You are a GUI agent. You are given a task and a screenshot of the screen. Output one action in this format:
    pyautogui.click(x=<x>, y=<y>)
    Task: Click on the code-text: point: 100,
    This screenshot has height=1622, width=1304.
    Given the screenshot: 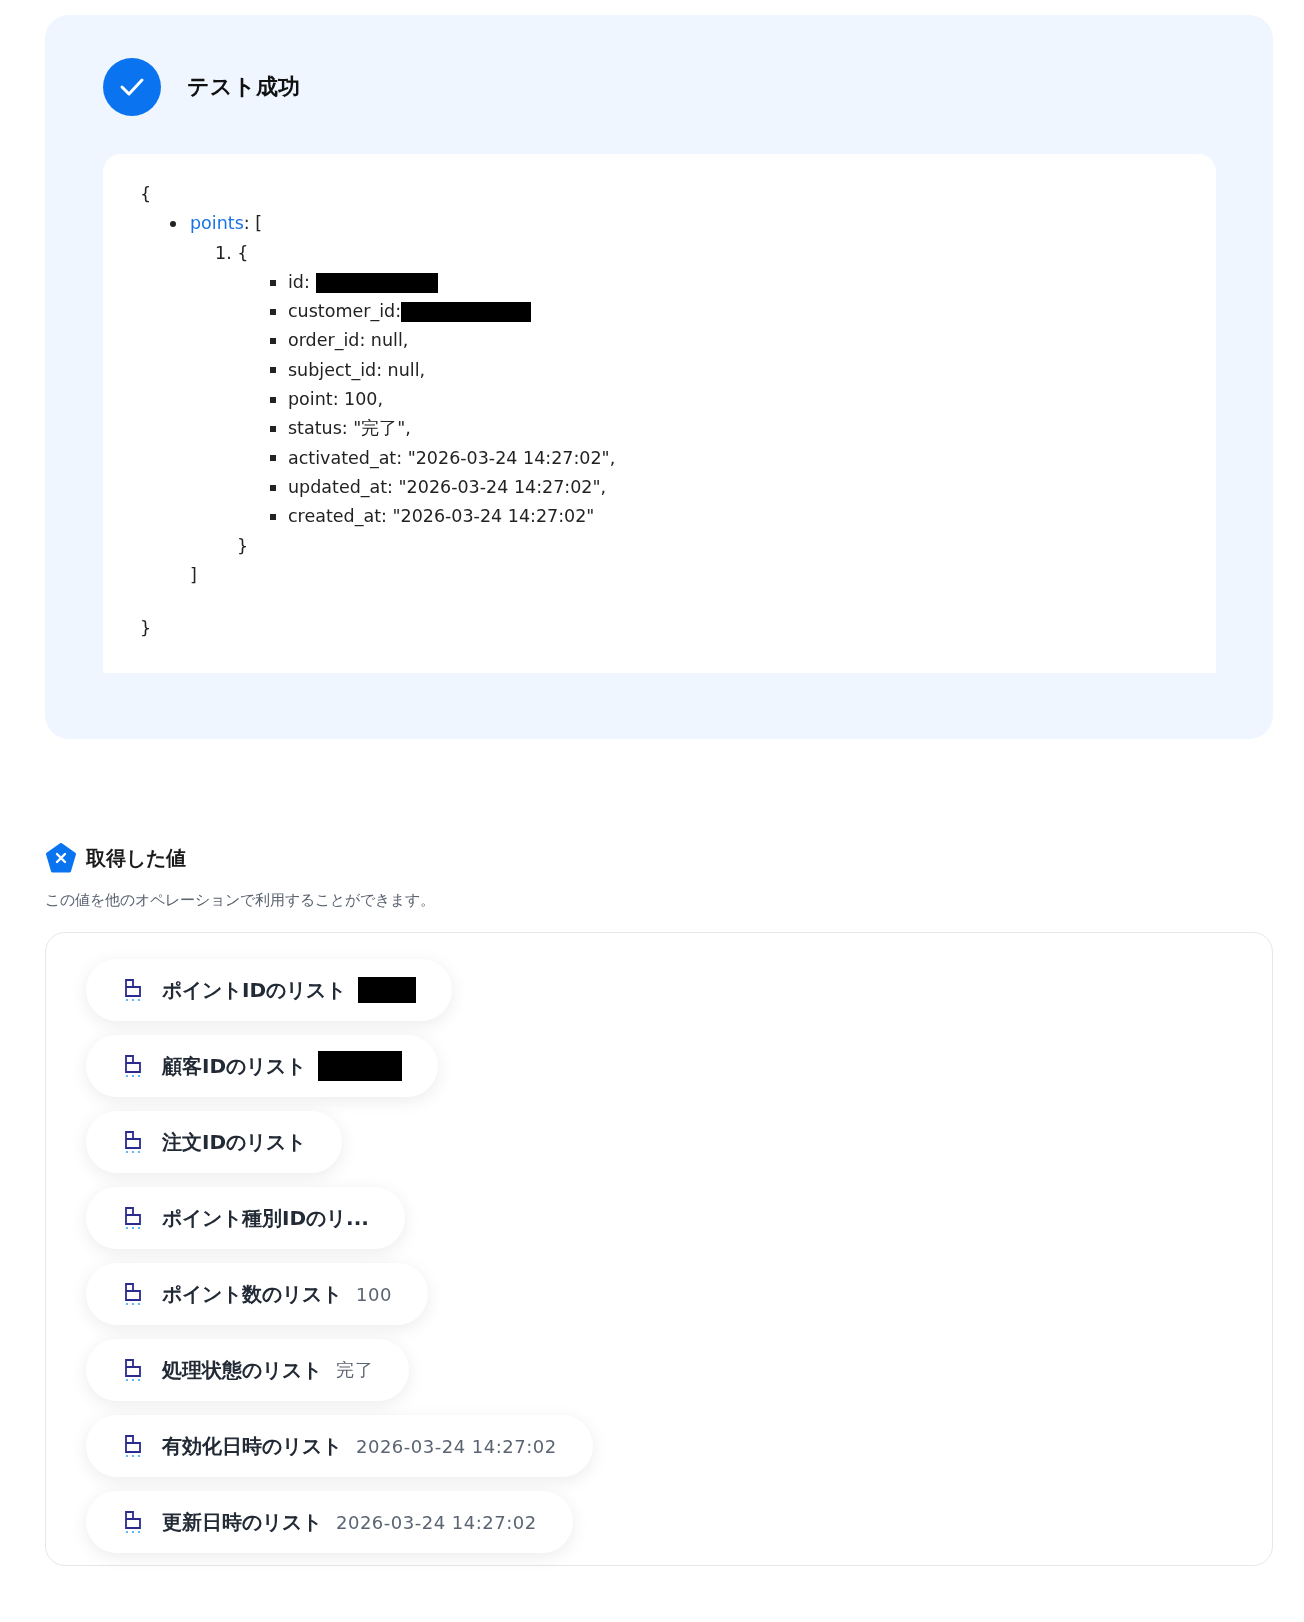 What is the action you would take?
    pyautogui.click(x=336, y=400)
    